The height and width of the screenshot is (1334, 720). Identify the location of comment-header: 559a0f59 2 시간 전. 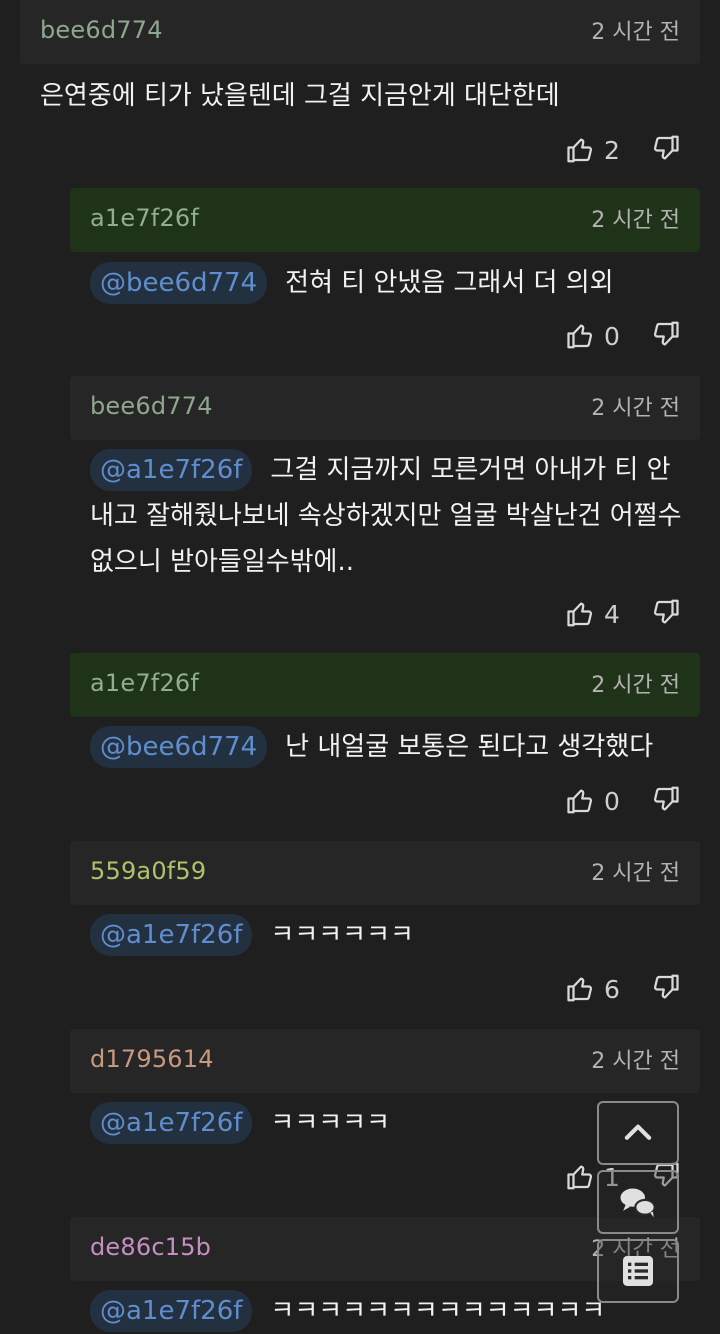
(385, 873).